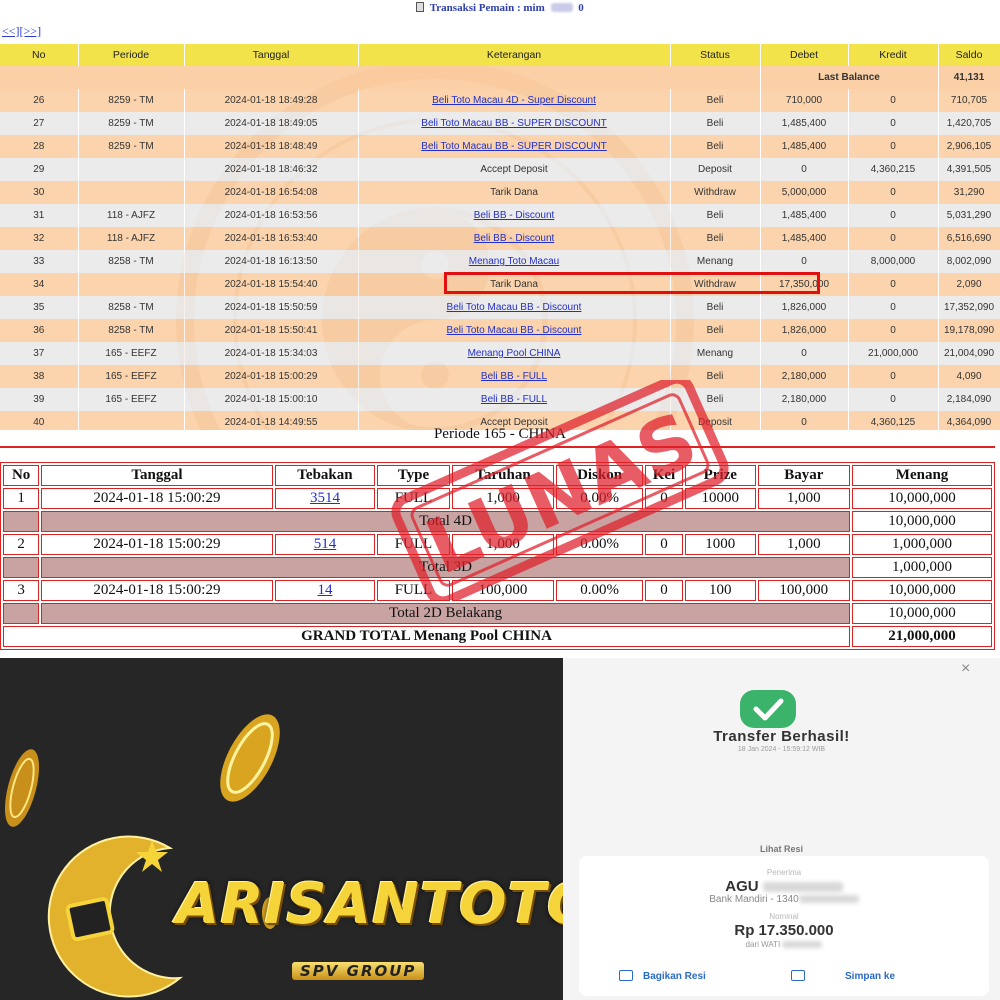 The width and height of the screenshot is (1000, 1000). Describe the element at coordinates (500, 77) in the screenshot. I see `last-balance-row: Last Balance 41,131` at that location.